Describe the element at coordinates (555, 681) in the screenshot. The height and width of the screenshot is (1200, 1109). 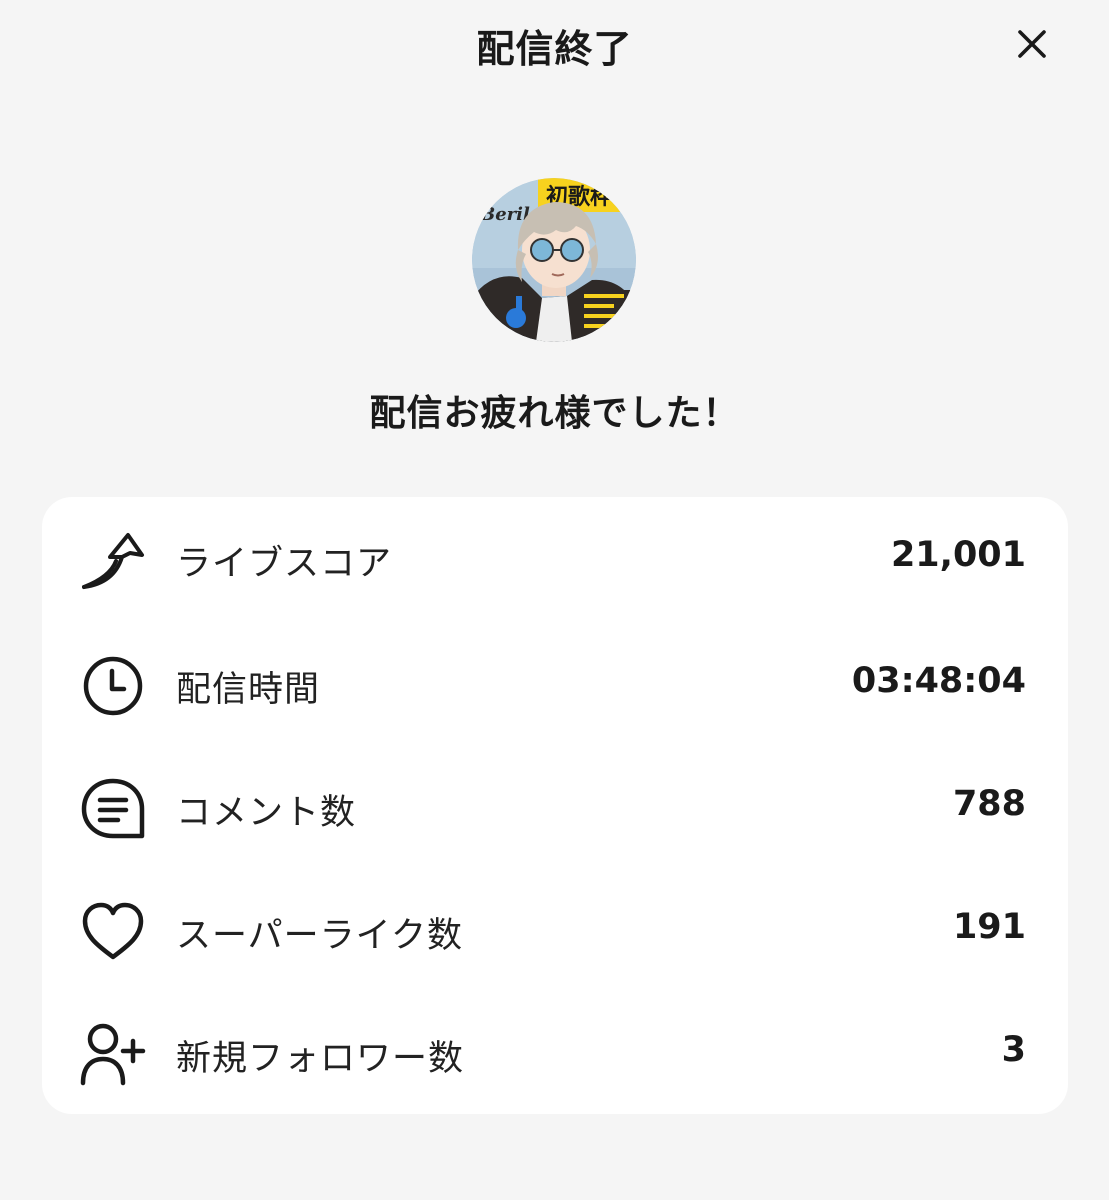
I see `stat-row-duration: 配信時間 03:48:04` at that location.